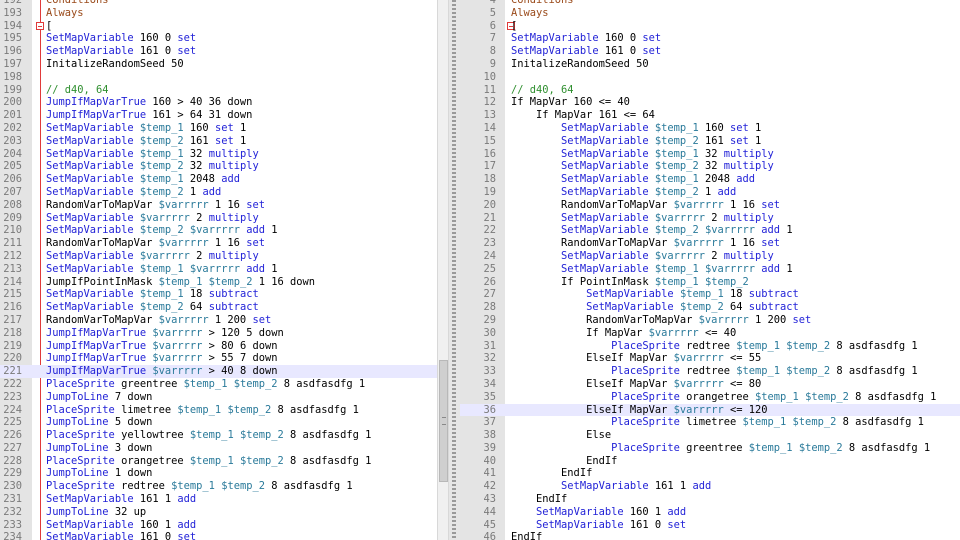 Image resolution: width=960 pixels, height=540 pixels. I want to click on code-line: 41 EndIf, so click(710, 473).